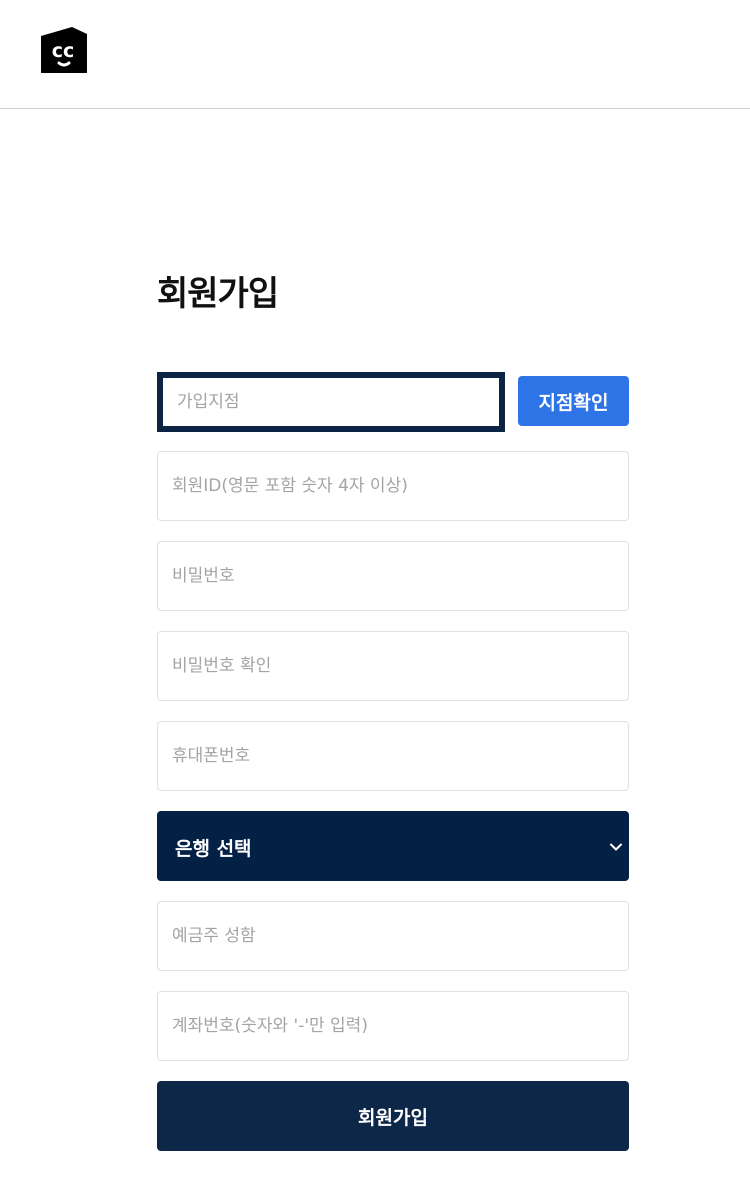 The height and width of the screenshot is (1177, 750). Describe the element at coordinates (393, 486) in the screenshot. I see `member-id-input` at that location.